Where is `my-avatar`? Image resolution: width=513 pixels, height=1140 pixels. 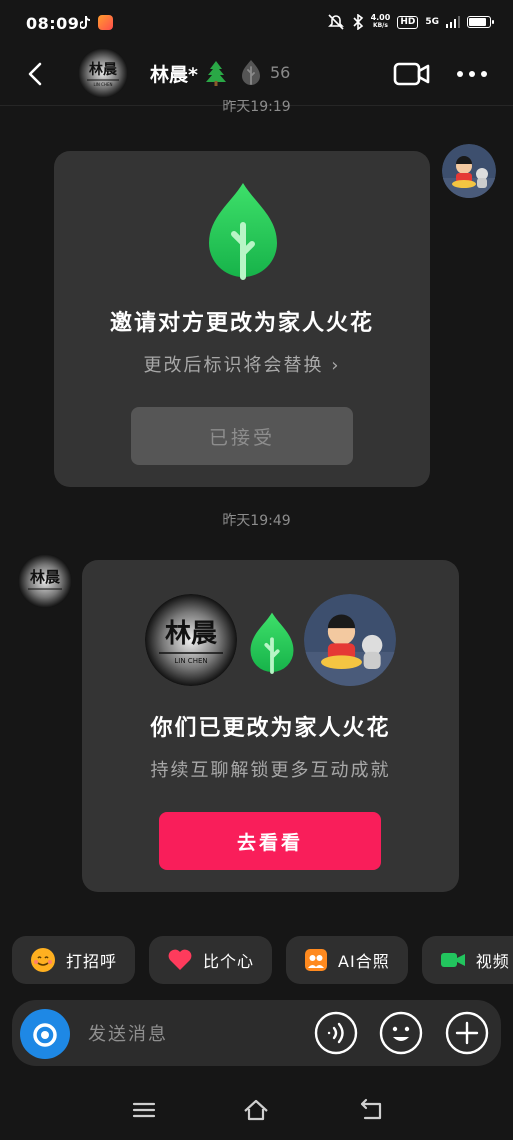 my-avatar is located at coordinates (469, 171).